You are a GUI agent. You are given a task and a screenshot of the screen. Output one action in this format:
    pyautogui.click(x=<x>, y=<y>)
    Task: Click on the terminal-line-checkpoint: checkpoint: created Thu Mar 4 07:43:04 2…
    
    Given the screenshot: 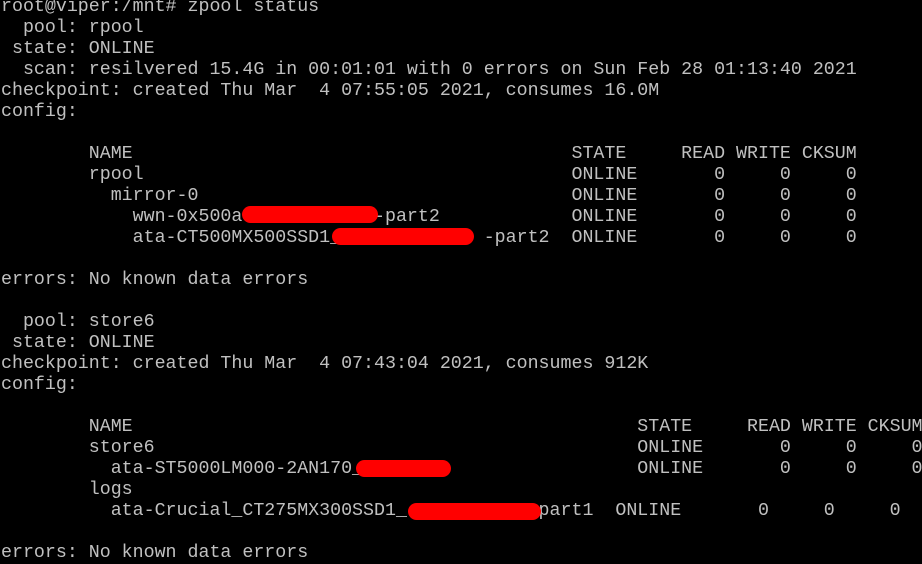 What is the action you would take?
    pyautogui.click(x=325, y=364)
    